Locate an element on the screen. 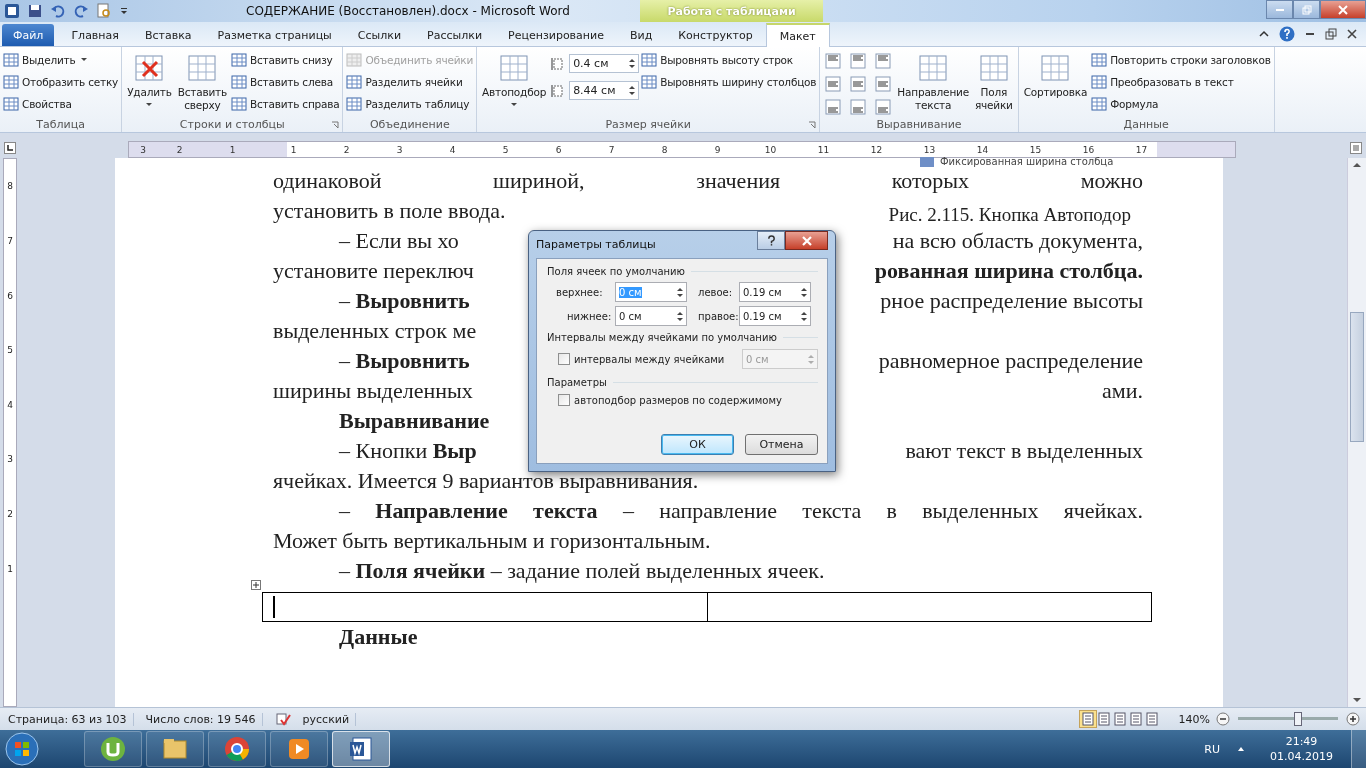 The width and height of the screenshot is (1366, 768). ribbon-button: Вставить снизу is located at coordinates (285, 60).